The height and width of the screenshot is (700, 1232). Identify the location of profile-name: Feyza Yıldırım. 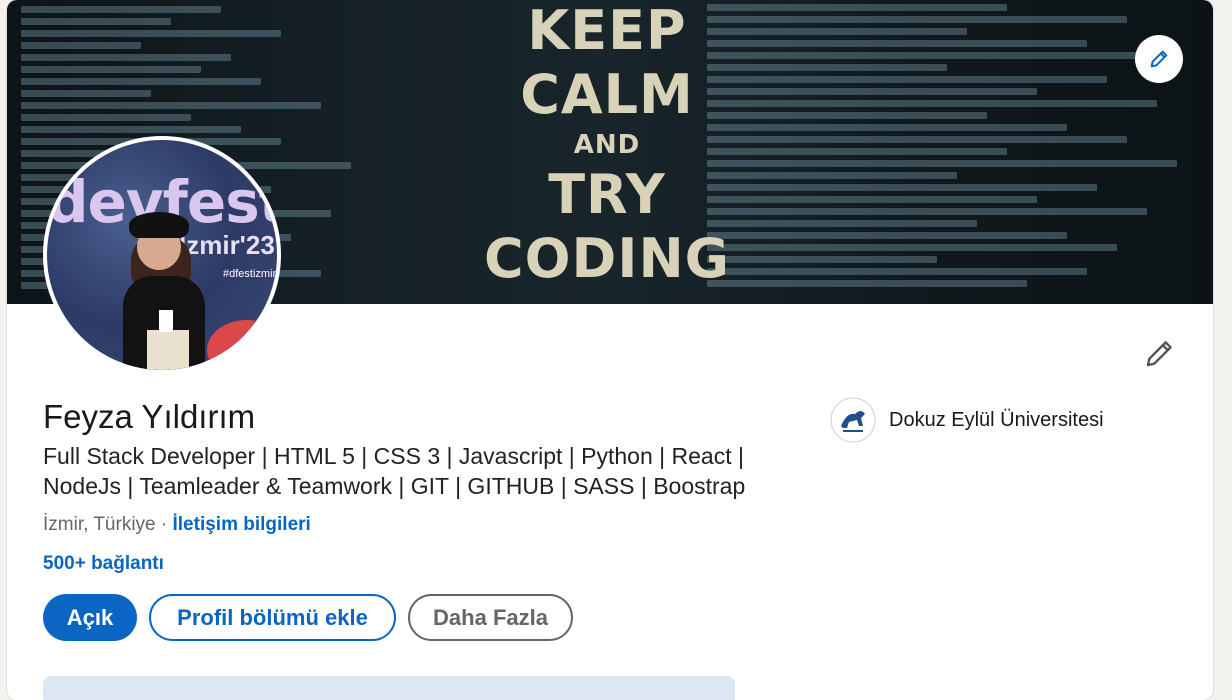
(149, 416).